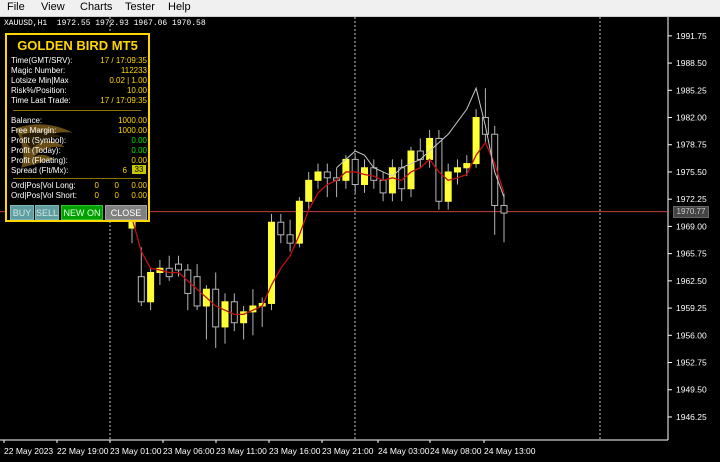 The image size is (720, 462). I want to click on x-tick-label: 22 May 19:00, so click(83, 451).